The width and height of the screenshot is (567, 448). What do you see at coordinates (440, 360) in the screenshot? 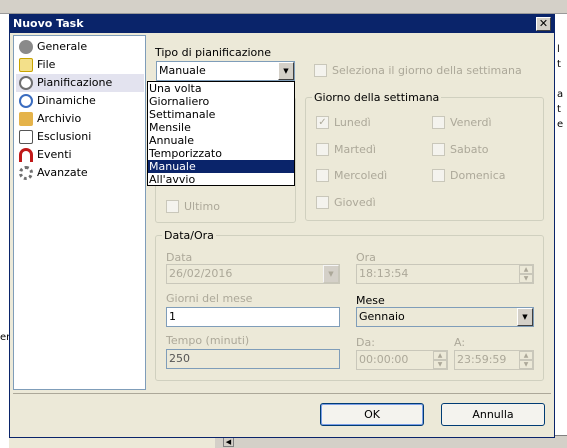
I see `from-spinner: ▲ ▼` at bounding box center [440, 360].